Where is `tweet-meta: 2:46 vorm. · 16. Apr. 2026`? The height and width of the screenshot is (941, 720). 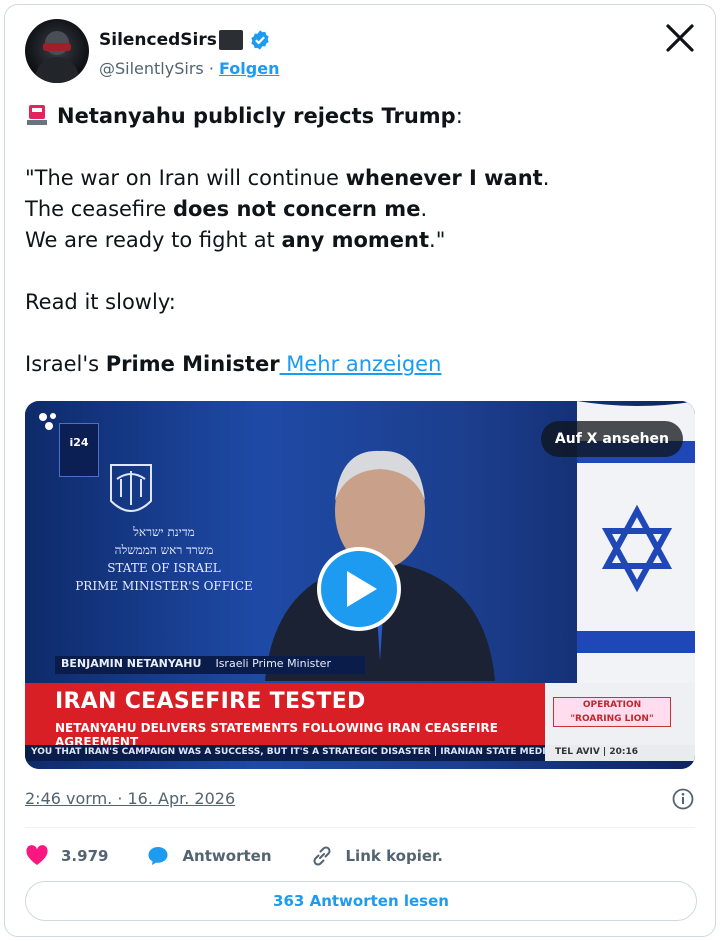
tweet-meta: 2:46 vorm. · 16. Apr. 2026 is located at coordinates (360, 800).